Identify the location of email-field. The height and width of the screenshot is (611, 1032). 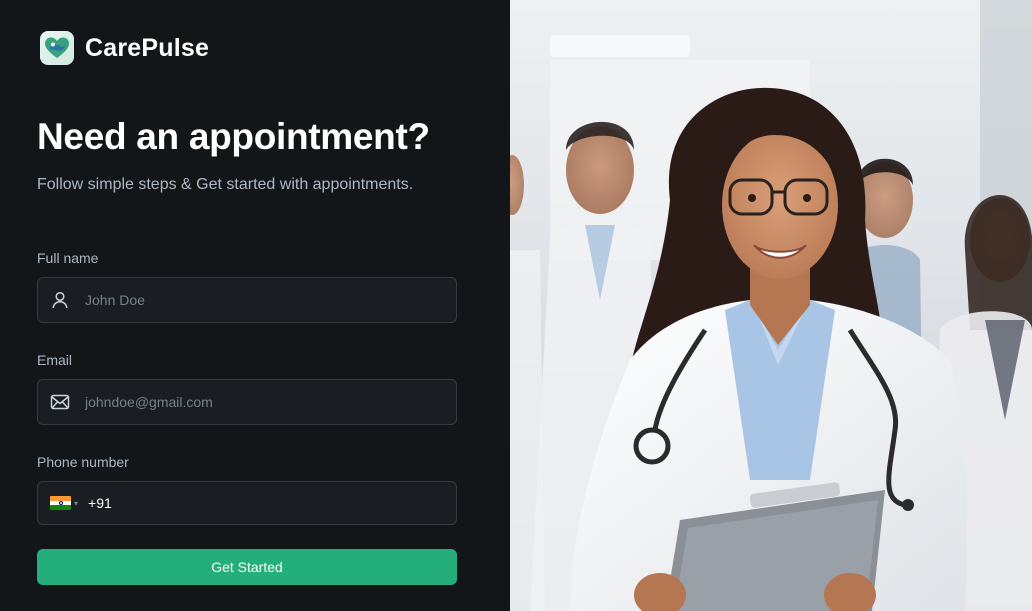
(247, 402).